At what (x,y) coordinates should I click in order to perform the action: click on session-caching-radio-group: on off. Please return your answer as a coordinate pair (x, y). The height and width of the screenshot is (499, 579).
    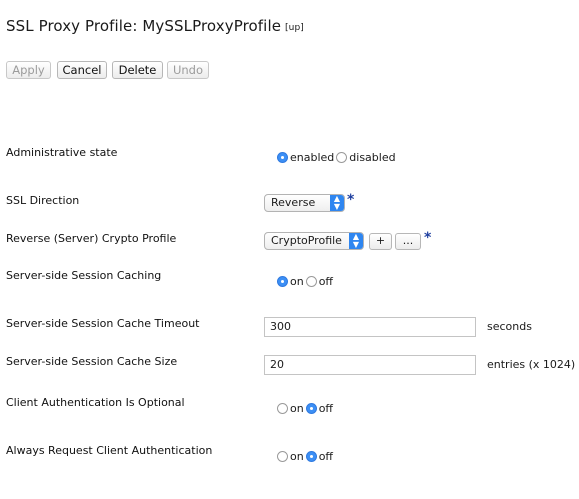
    Looking at the image, I should click on (306, 281).